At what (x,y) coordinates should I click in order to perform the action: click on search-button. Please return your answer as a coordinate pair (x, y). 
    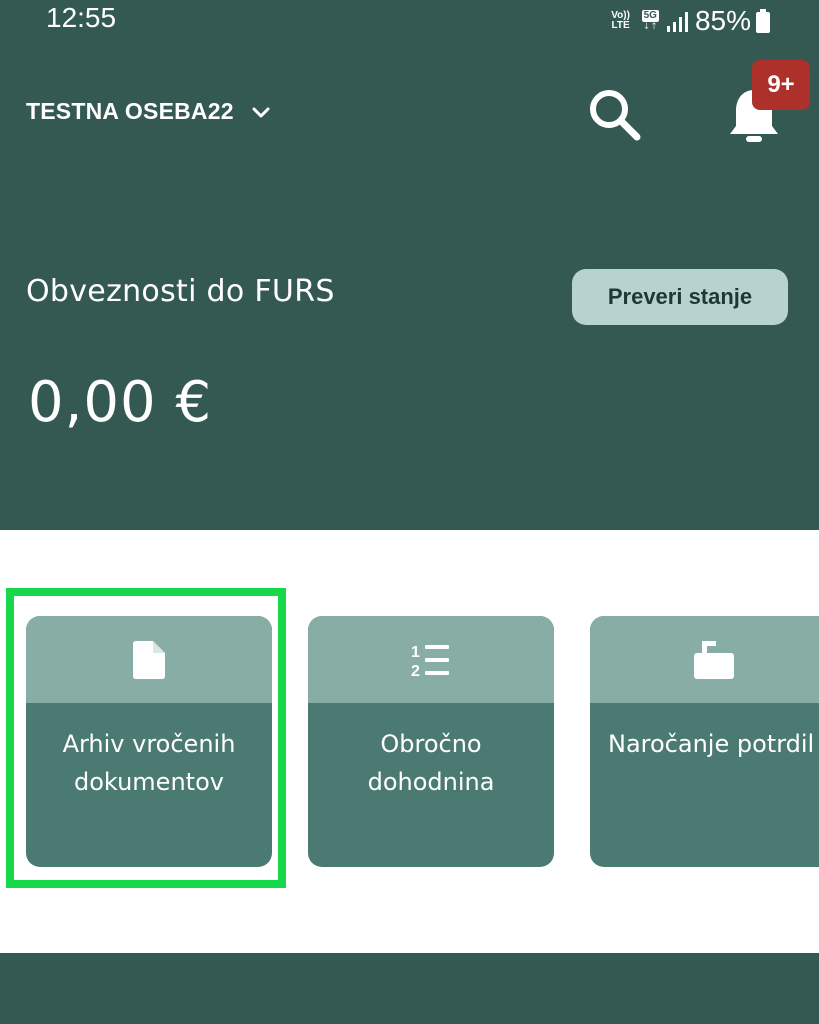
    Looking at the image, I should click on (615, 115).